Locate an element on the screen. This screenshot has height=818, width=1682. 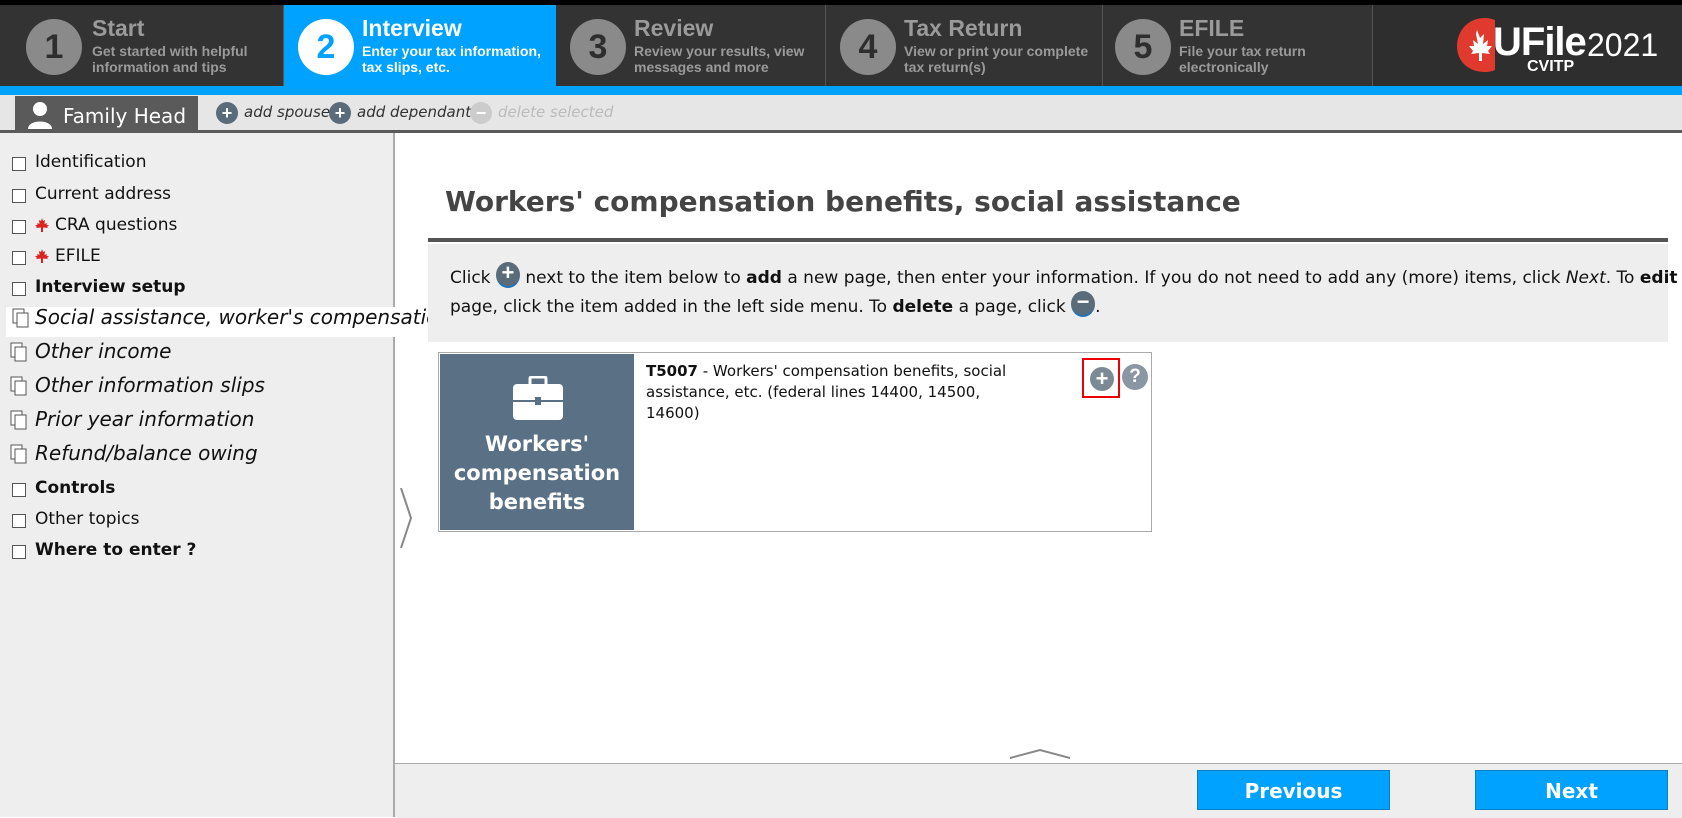
collapse-sidebar-handle is located at coordinates (406, 518).